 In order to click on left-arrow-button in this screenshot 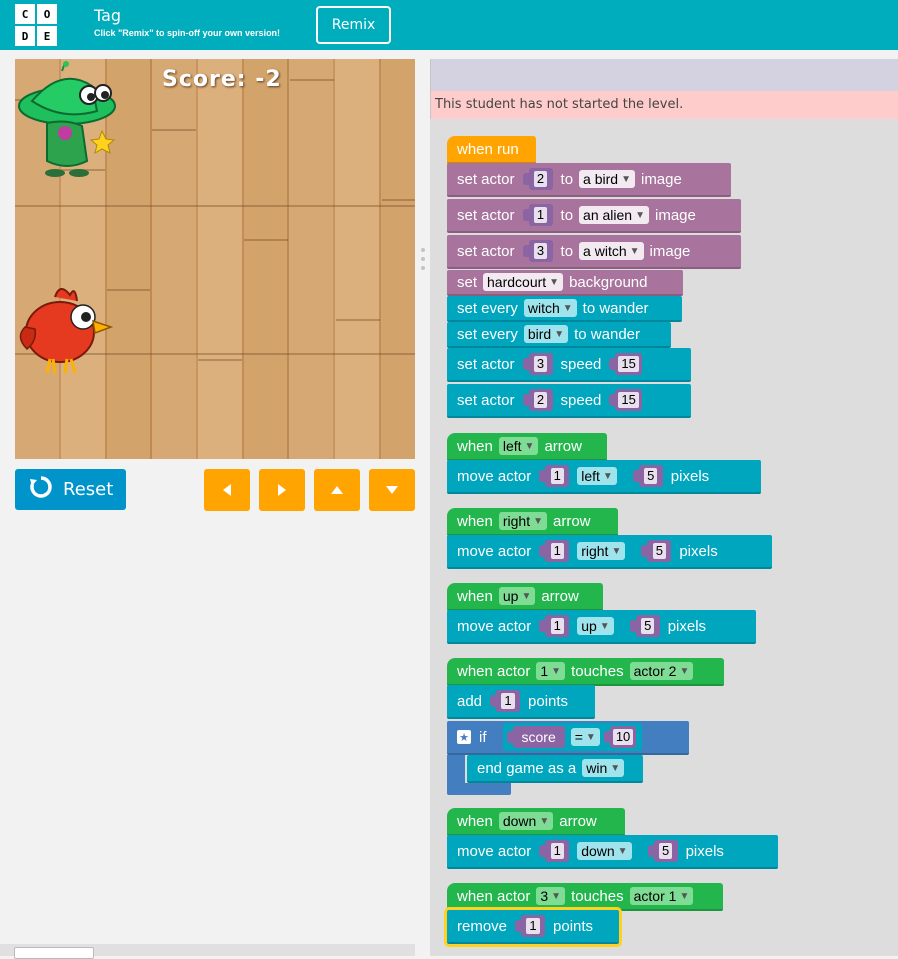, I will do `click(227, 490)`.